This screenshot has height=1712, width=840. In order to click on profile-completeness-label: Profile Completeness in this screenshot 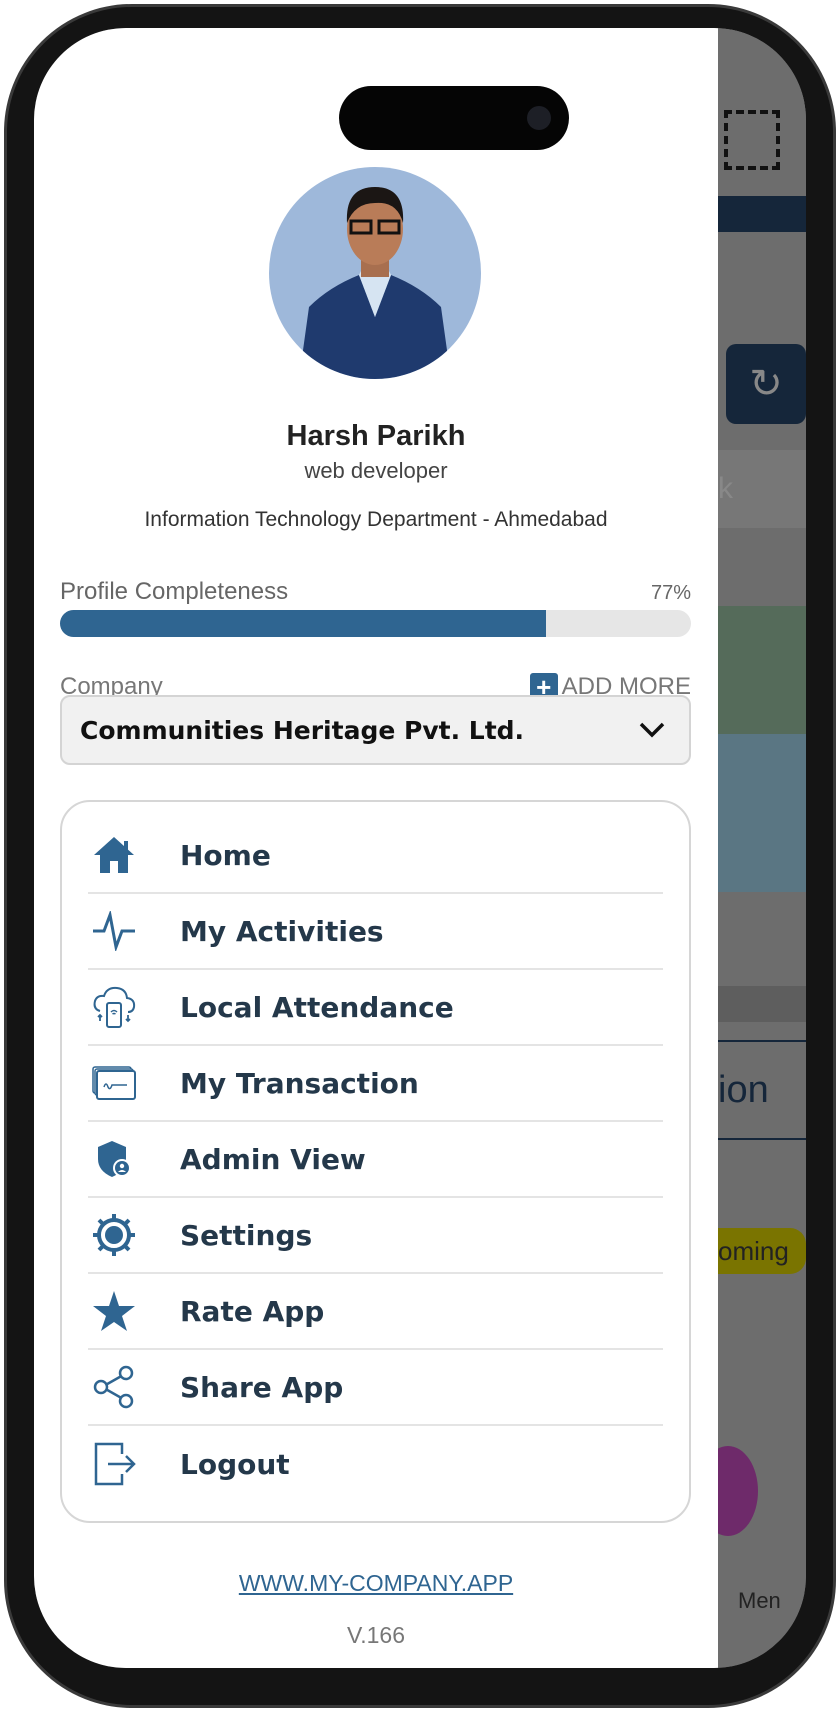, I will do `click(174, 591)`.